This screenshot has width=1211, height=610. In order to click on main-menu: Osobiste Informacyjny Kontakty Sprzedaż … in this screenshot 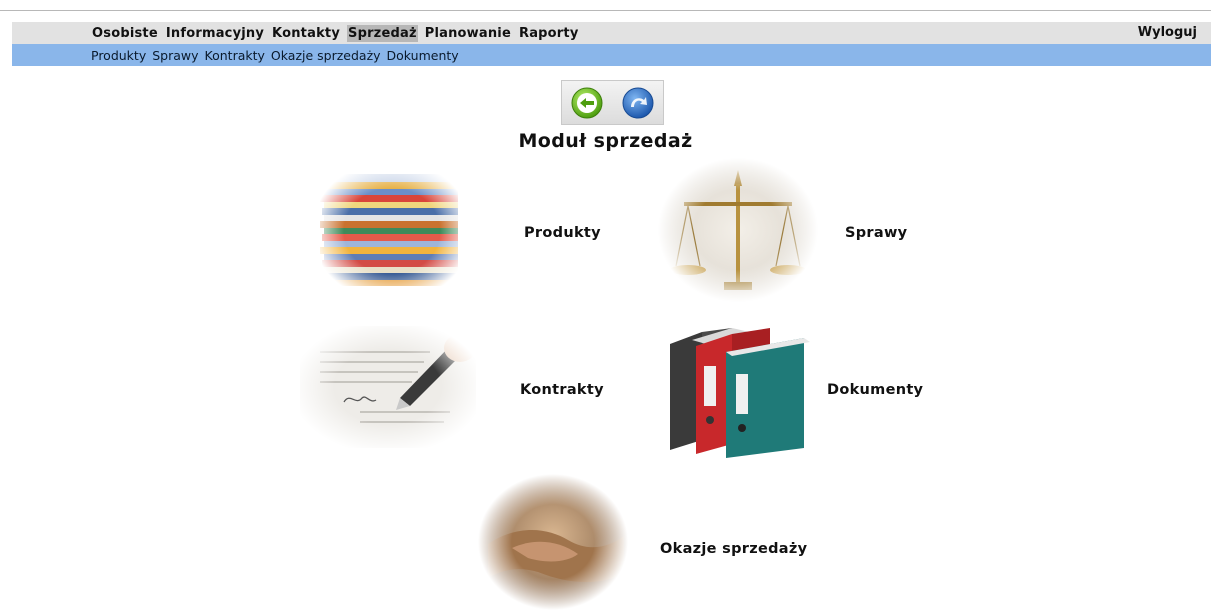, I will do `click(338, 33)`.